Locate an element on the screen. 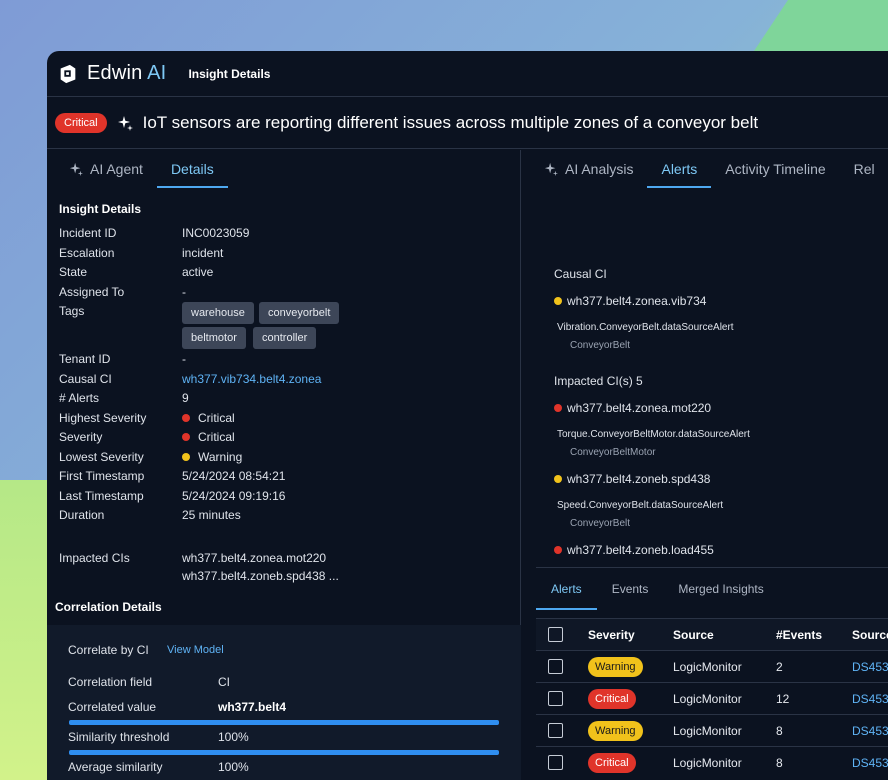  value-text: Warning is located at coordinates (220, 457).